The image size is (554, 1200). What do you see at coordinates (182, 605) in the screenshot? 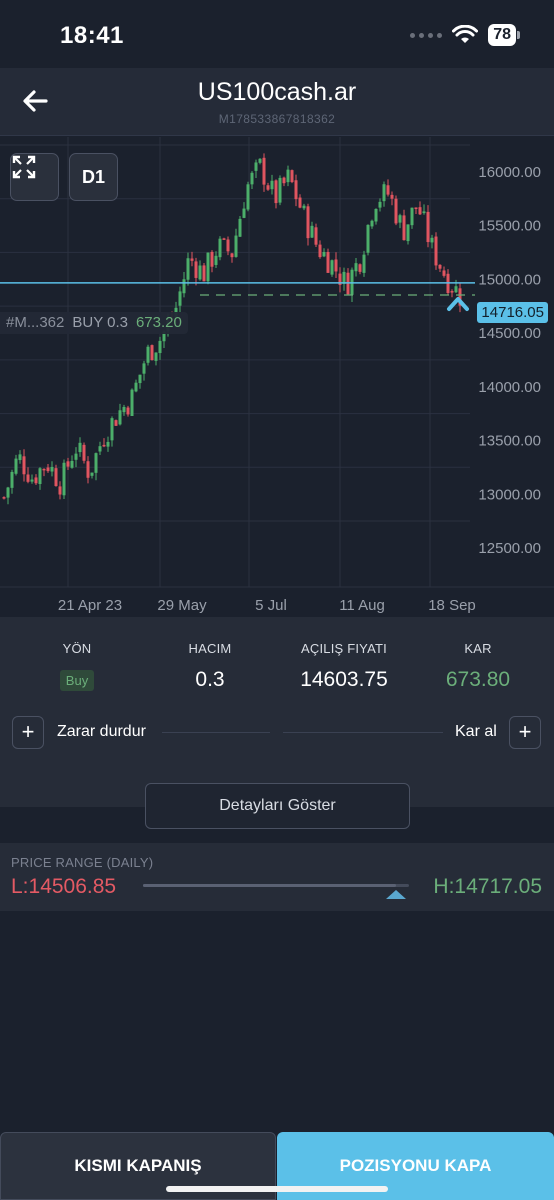
I see `x-tick-label: 29 May` at bounding box center [182, 605].